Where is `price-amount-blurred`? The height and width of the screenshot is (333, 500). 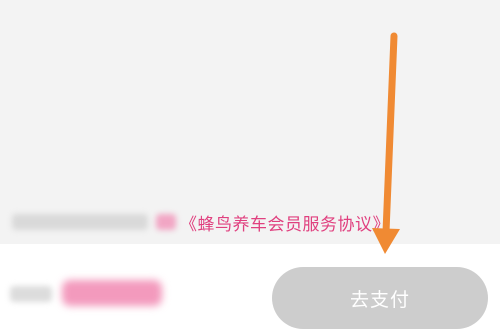
price-amount-blurred is located at coordinates (112, 293).